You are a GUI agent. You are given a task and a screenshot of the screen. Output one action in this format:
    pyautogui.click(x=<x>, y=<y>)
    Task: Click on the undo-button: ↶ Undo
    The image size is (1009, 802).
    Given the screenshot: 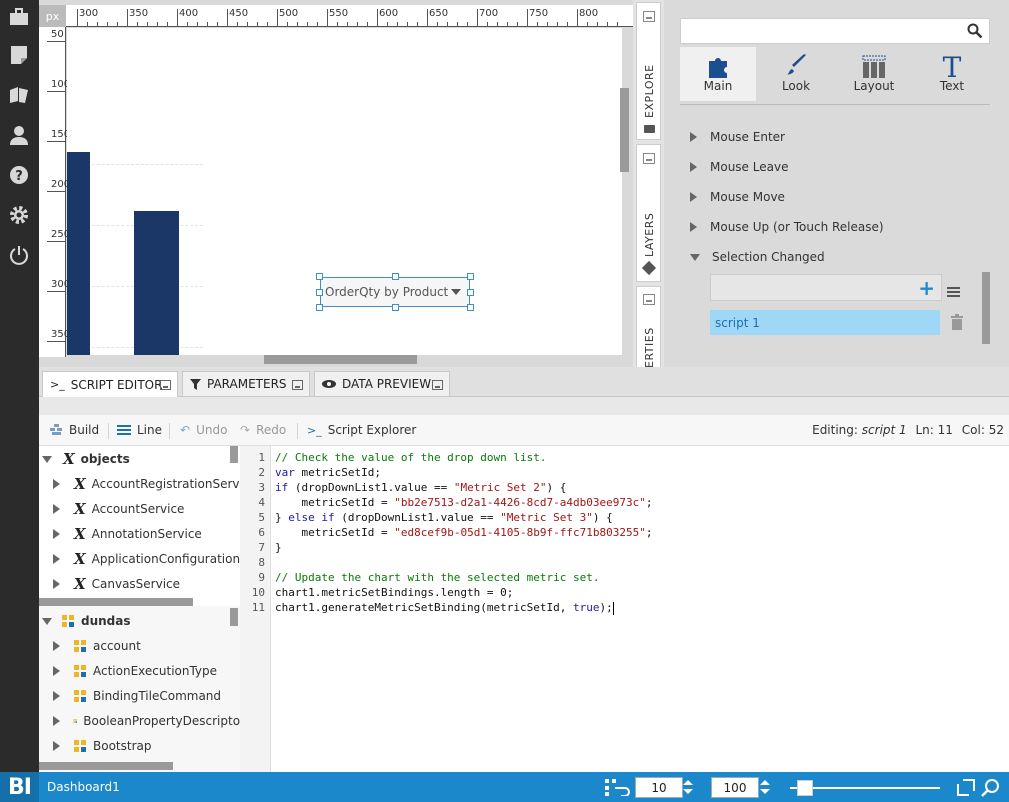 What is the action you would take?
    pyautogui.click(x=203, y=430)
    